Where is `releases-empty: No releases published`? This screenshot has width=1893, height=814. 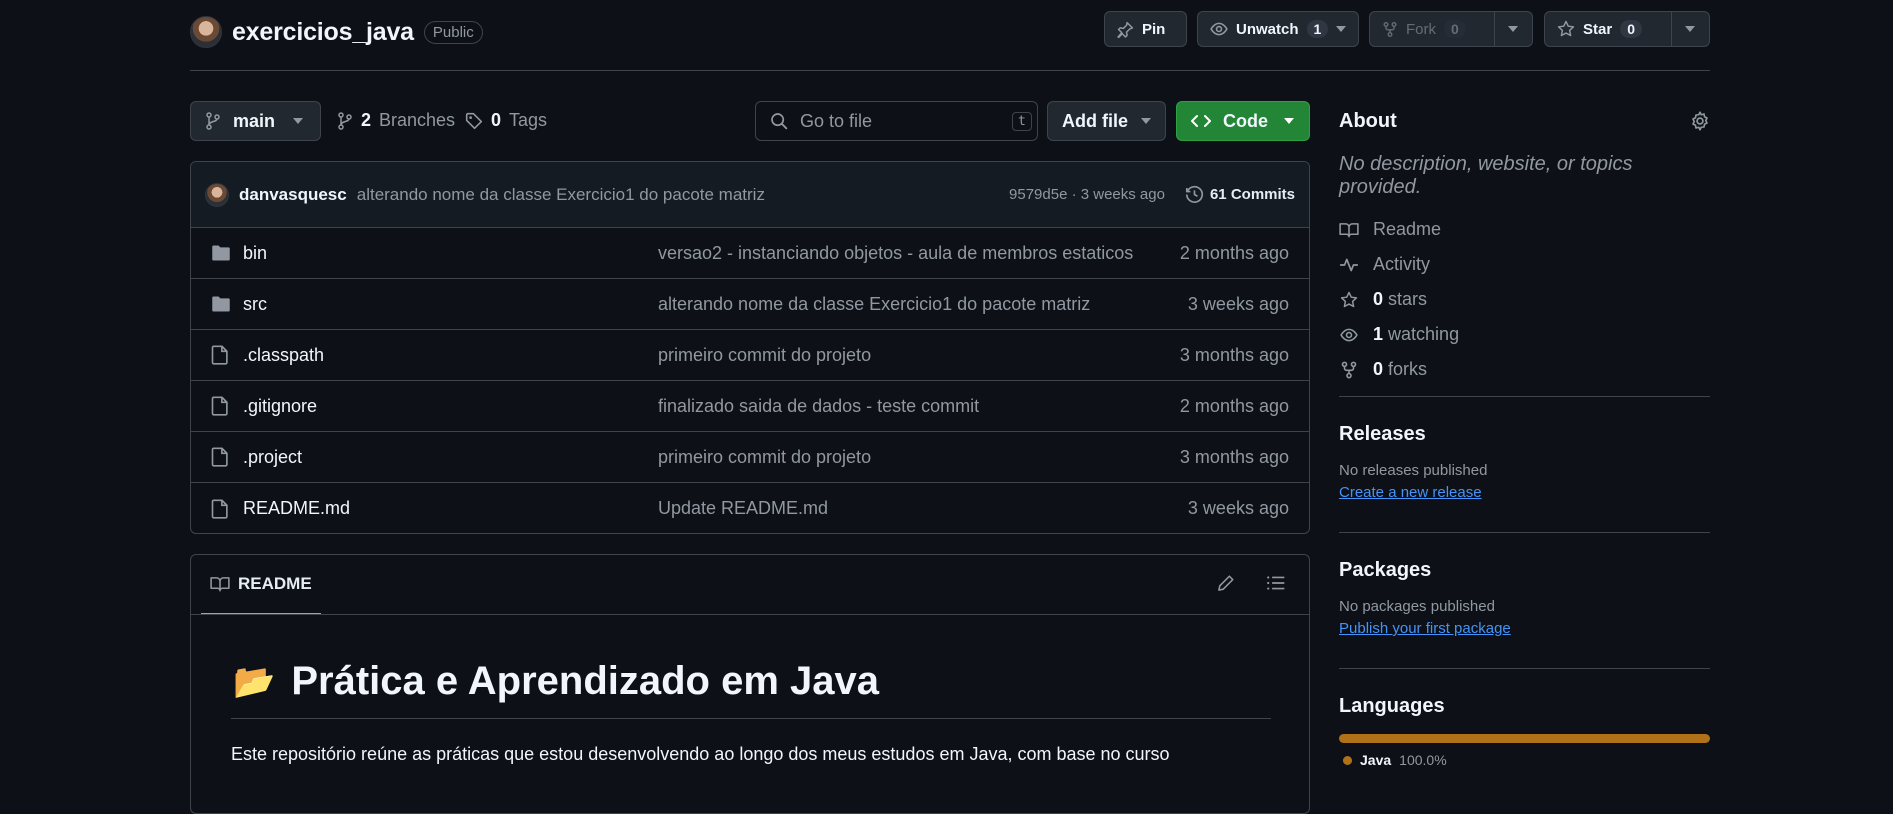
releases-empty: No releases published is located at coordinates (1413, 470).